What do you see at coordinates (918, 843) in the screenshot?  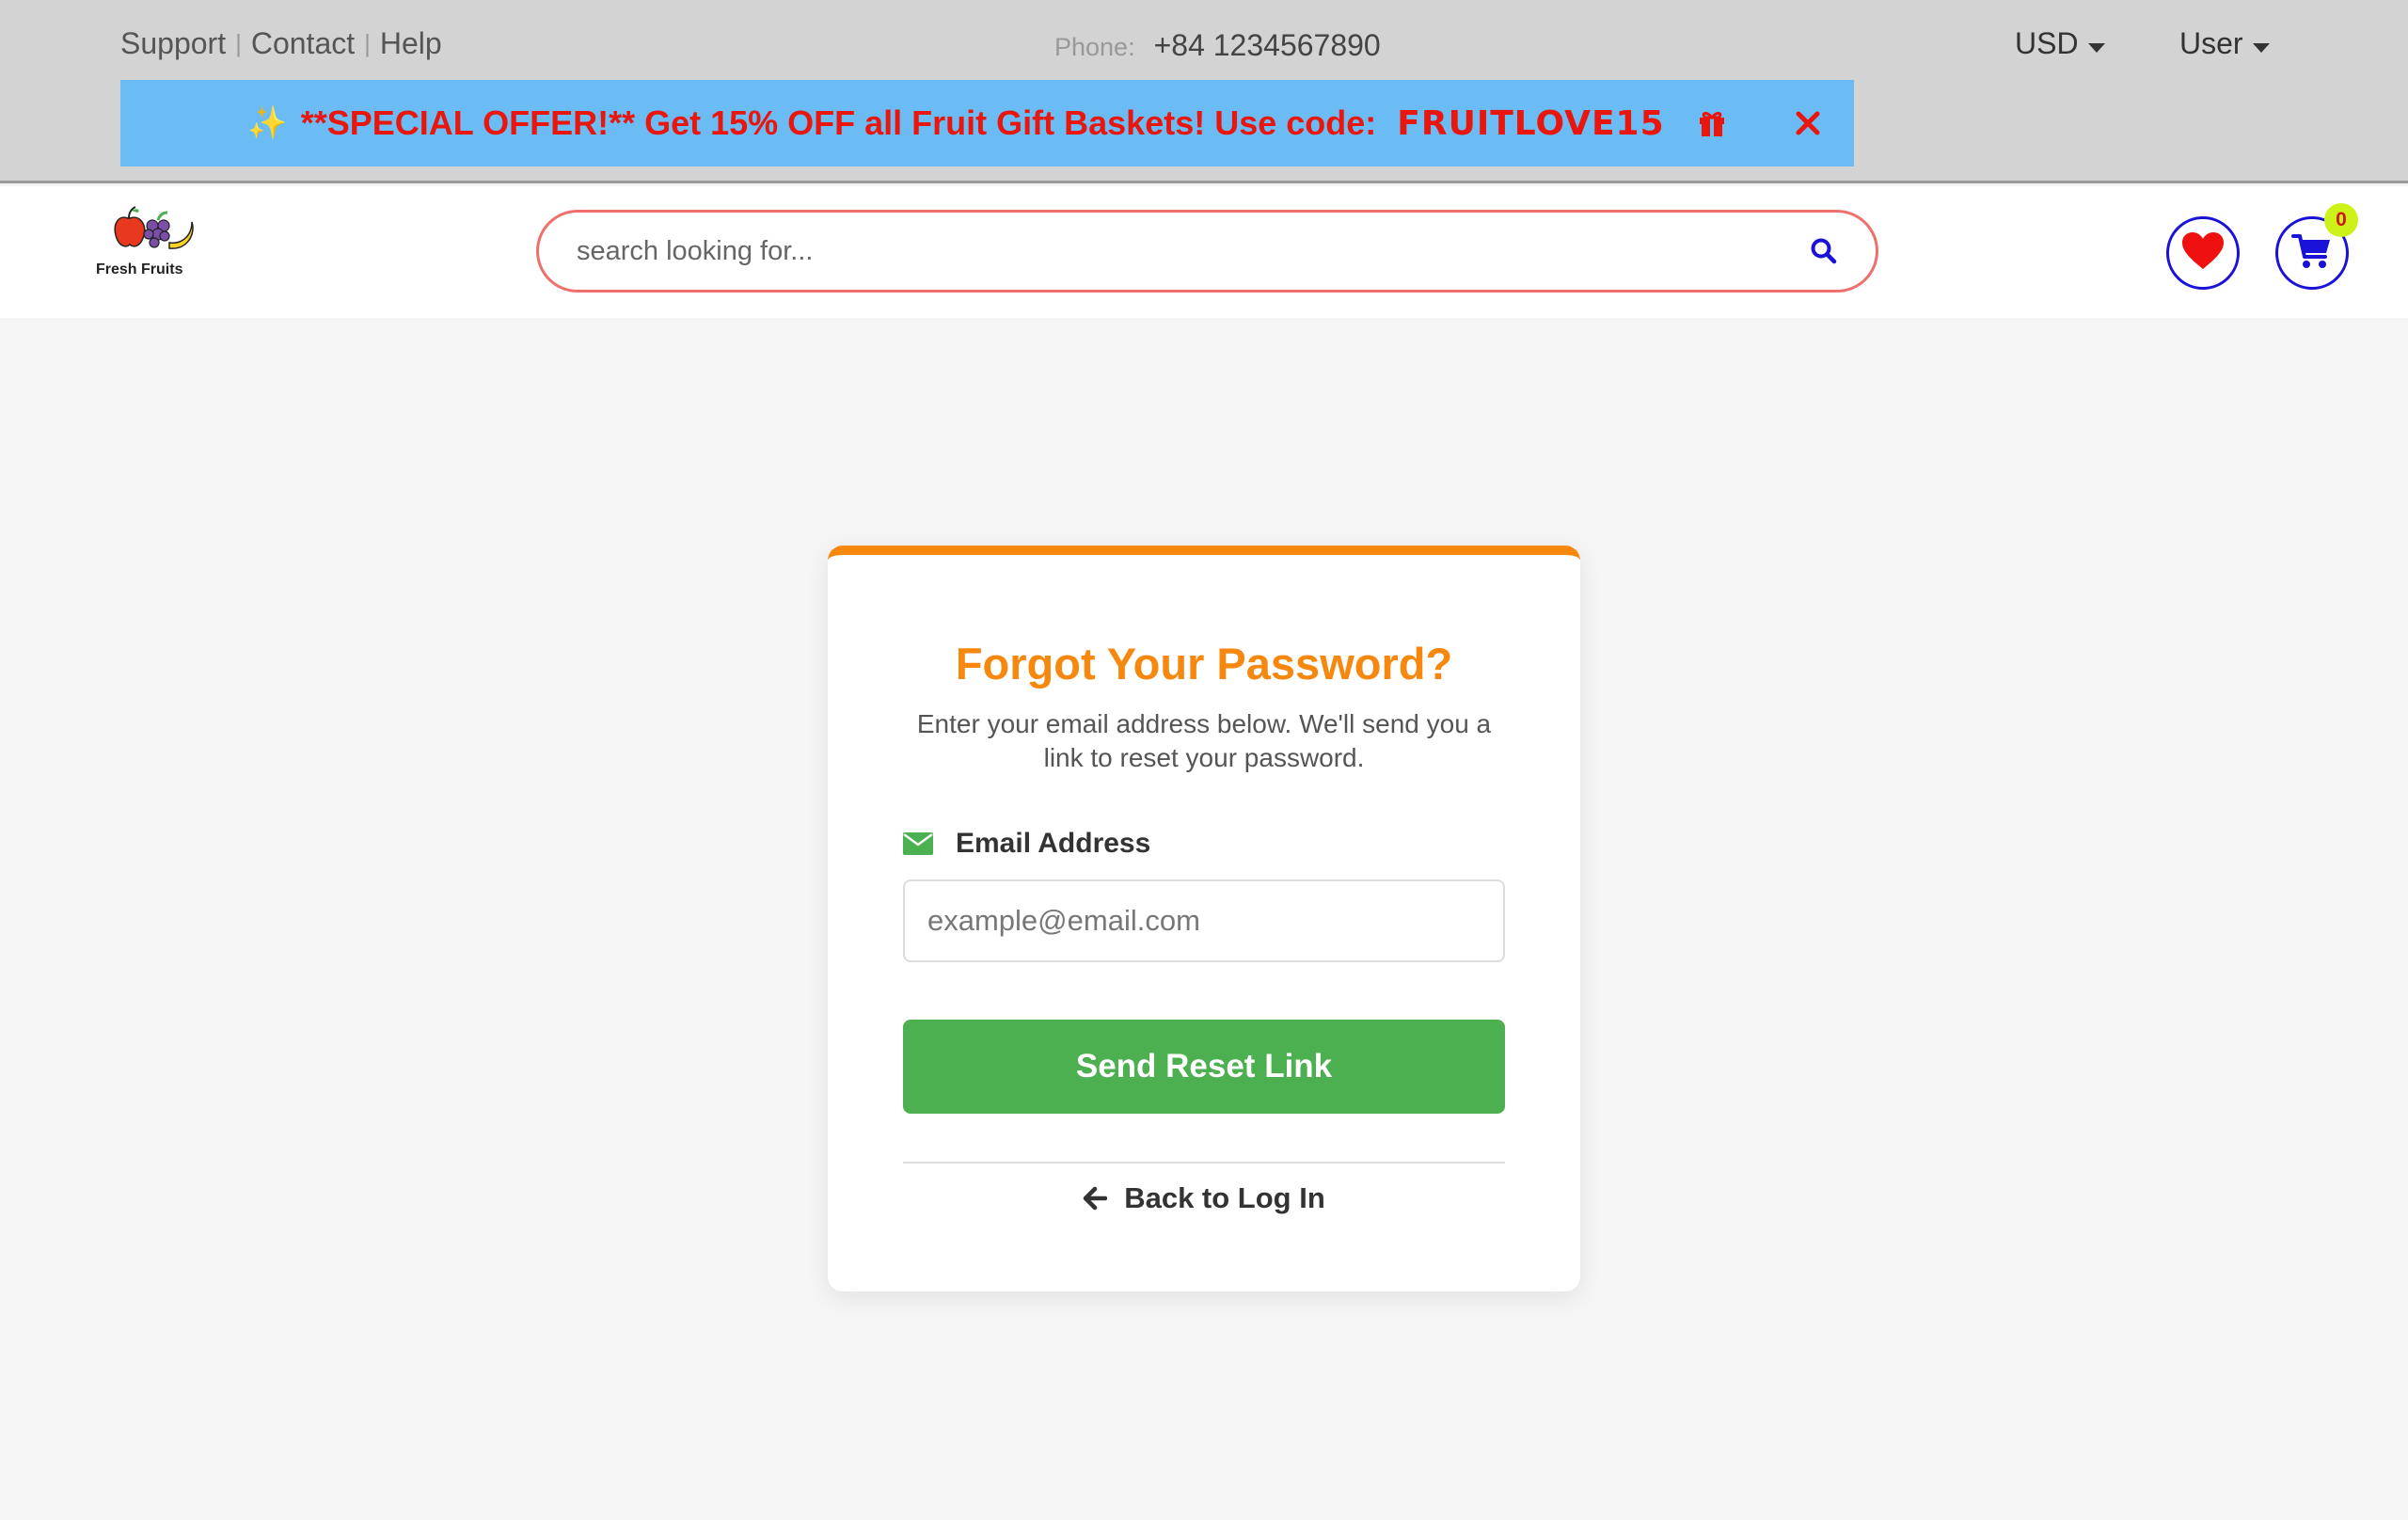 I see `envelope-icon` at bounding box center [918, 843].